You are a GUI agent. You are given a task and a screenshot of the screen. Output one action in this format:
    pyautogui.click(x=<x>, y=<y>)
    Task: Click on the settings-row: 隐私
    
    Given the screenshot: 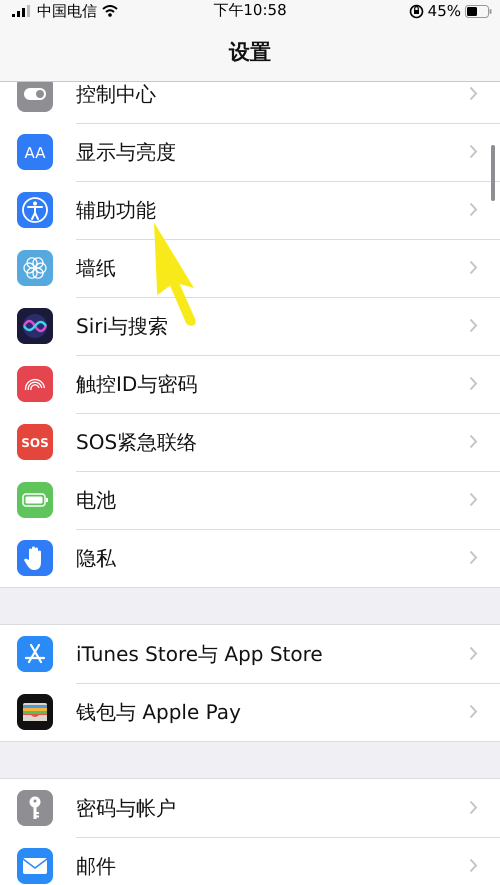 What is the action you would take?
    pyautogui.click(x=250, y=558)
    